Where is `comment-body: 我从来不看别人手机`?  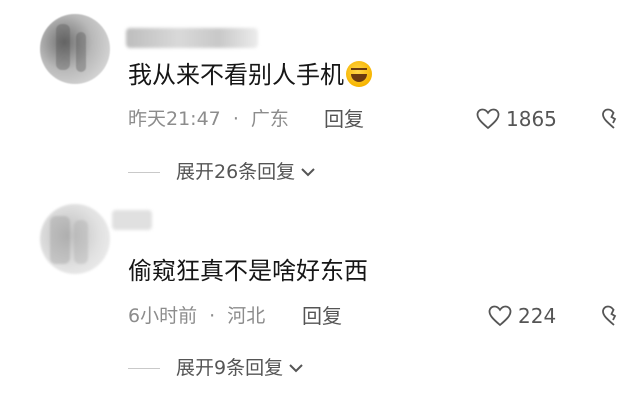 comment-body: 我从来不看别人手机 is located at coordinates (250, 75).